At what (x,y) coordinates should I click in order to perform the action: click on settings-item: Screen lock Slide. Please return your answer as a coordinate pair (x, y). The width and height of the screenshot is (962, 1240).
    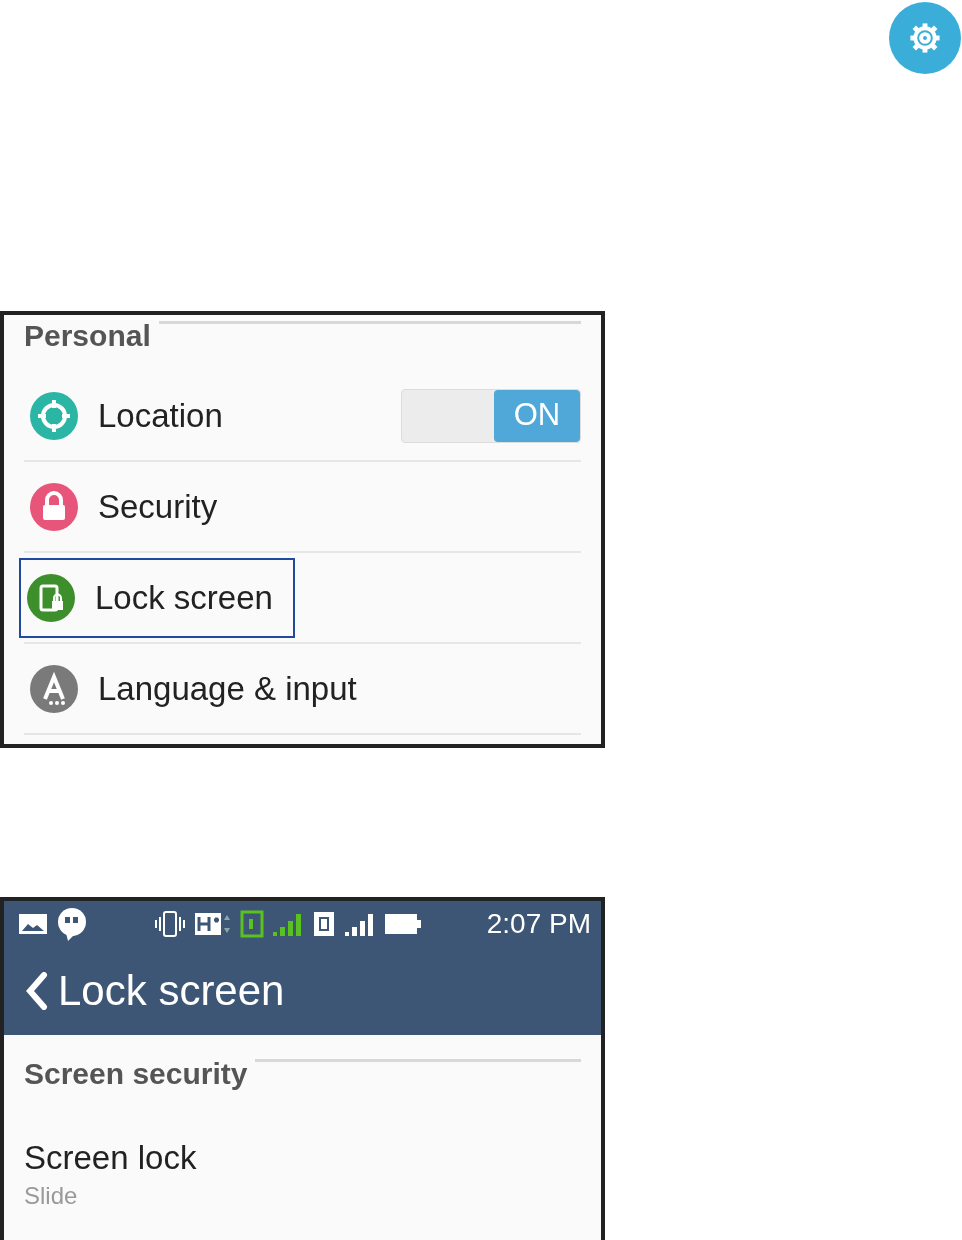
    Looking at the image, I should click on (110, 1157).